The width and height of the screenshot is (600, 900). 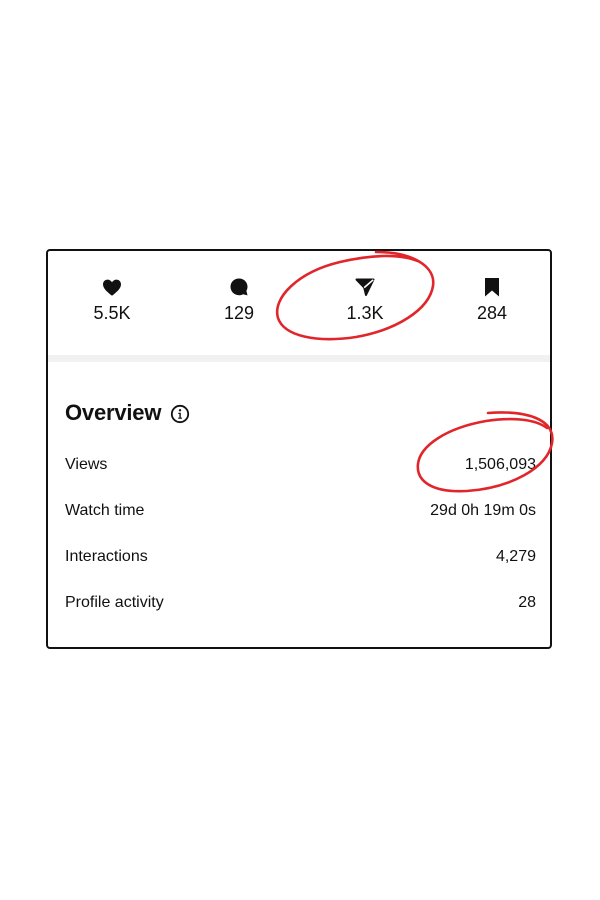 I want to click on saves-count: 284, so click(x=492, y=313).